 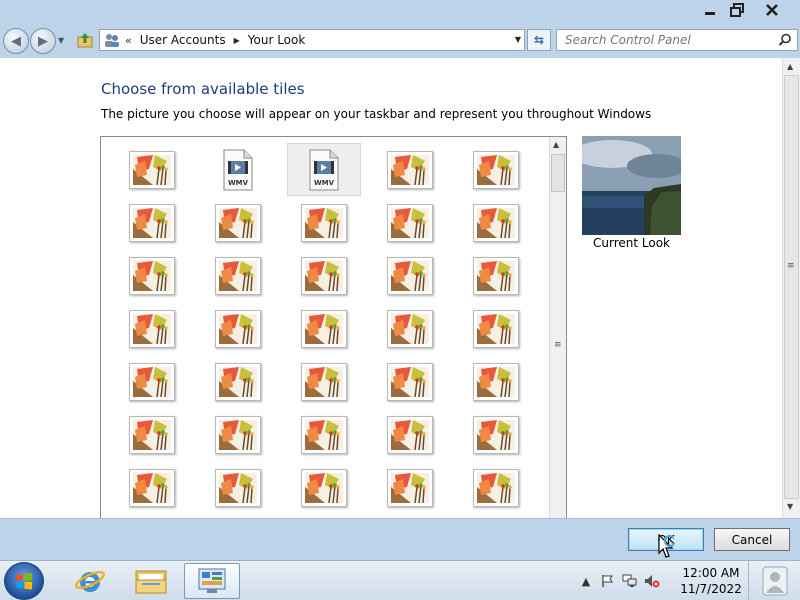 What do you see at coordinates (400, 580) in the screenshot?
I see `taskbar: ▲ 12:00 AM 11/7/2022` at bounding box center [400, 580].